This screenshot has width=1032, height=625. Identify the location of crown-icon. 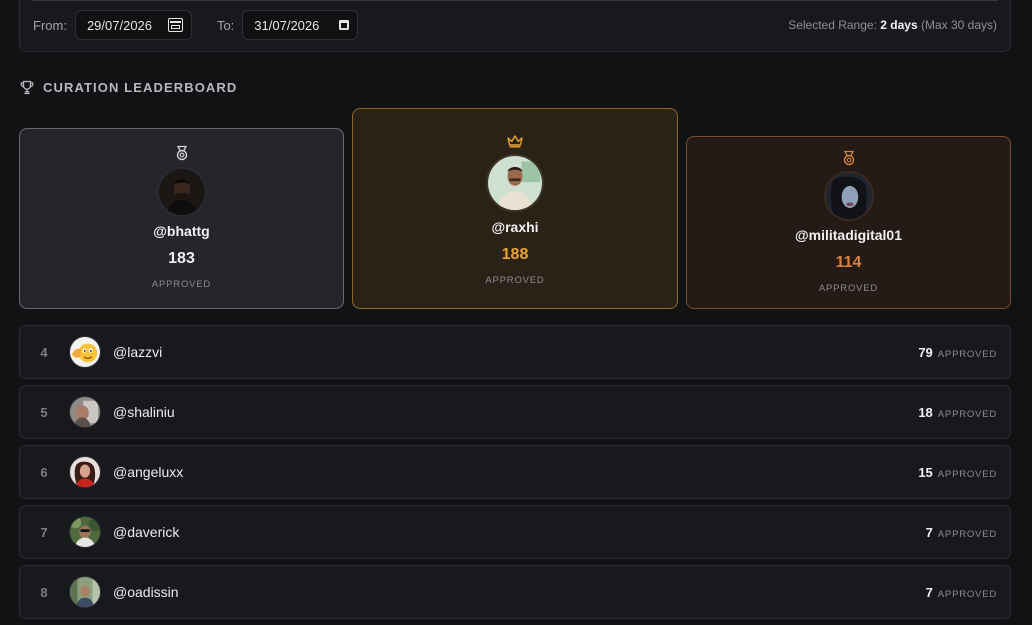
(515, 141).